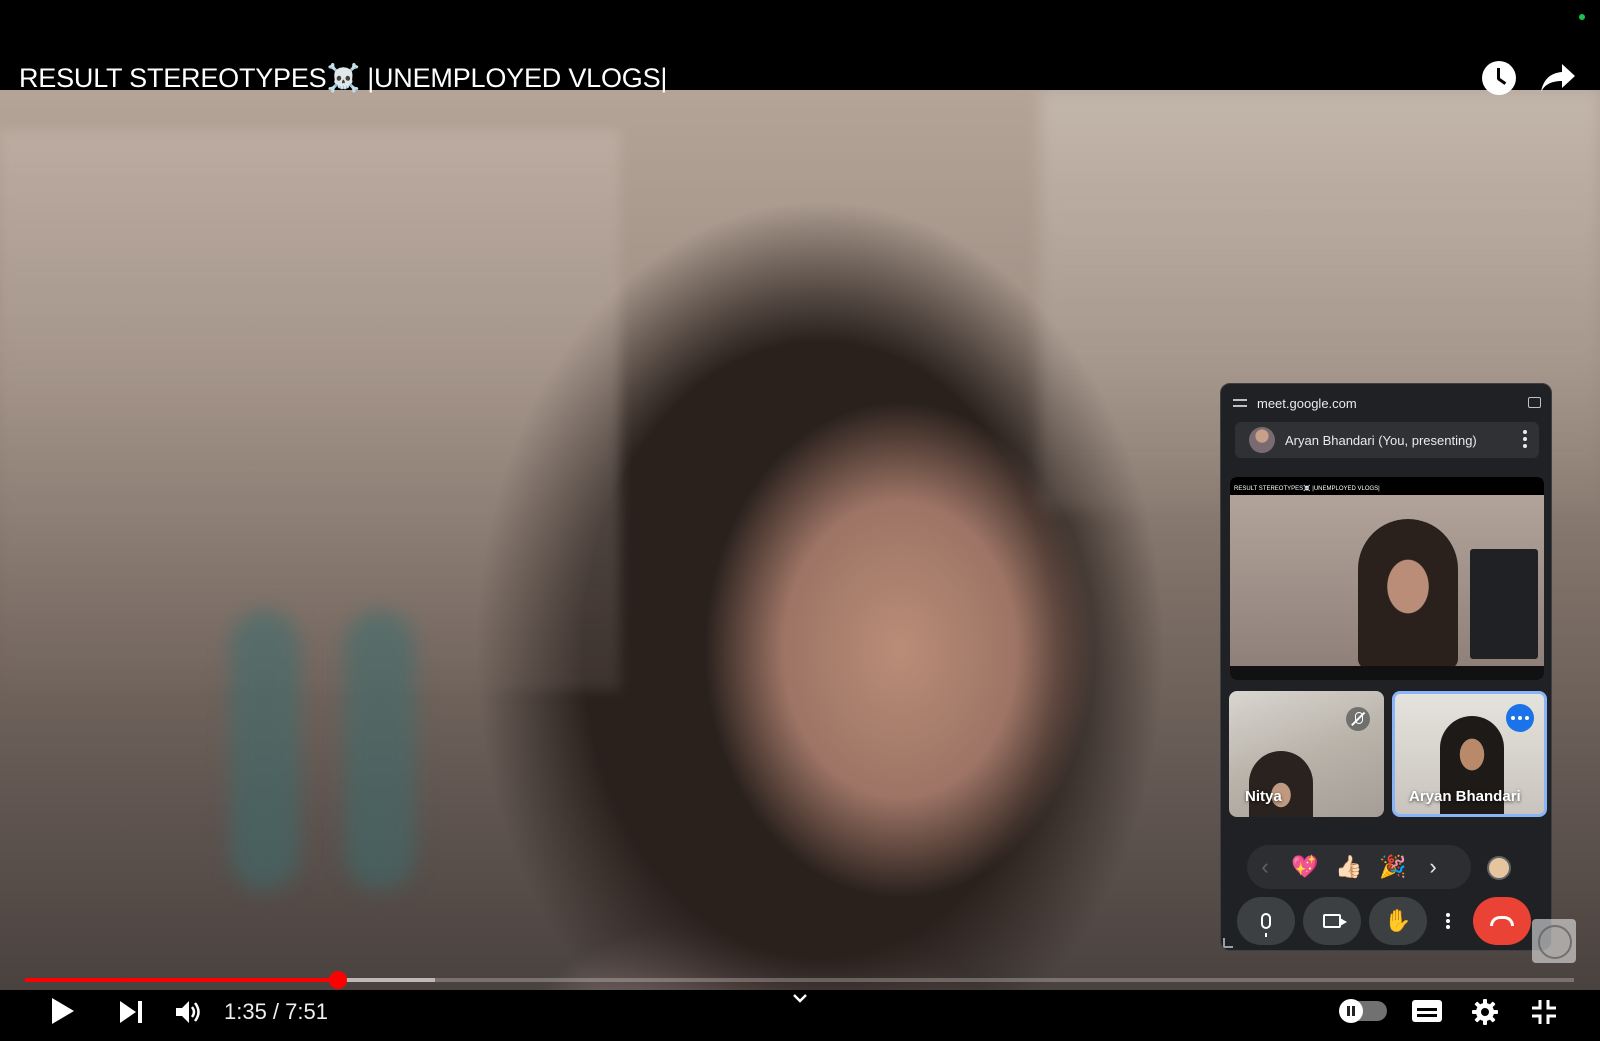 The image size is (1600, 1041). What do you see at coordinates (1544, 1012) in the screenshot?
I see `fullscreen-exit-icon` at bounding box center [1544, 1012].